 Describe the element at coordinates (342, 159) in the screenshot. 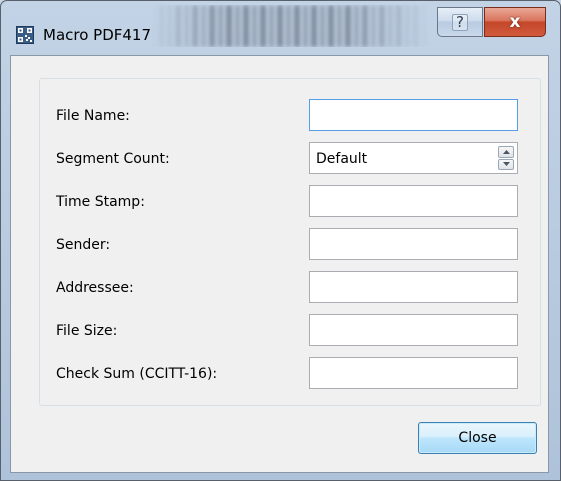

I see `segment-count-value: Default` at that location.